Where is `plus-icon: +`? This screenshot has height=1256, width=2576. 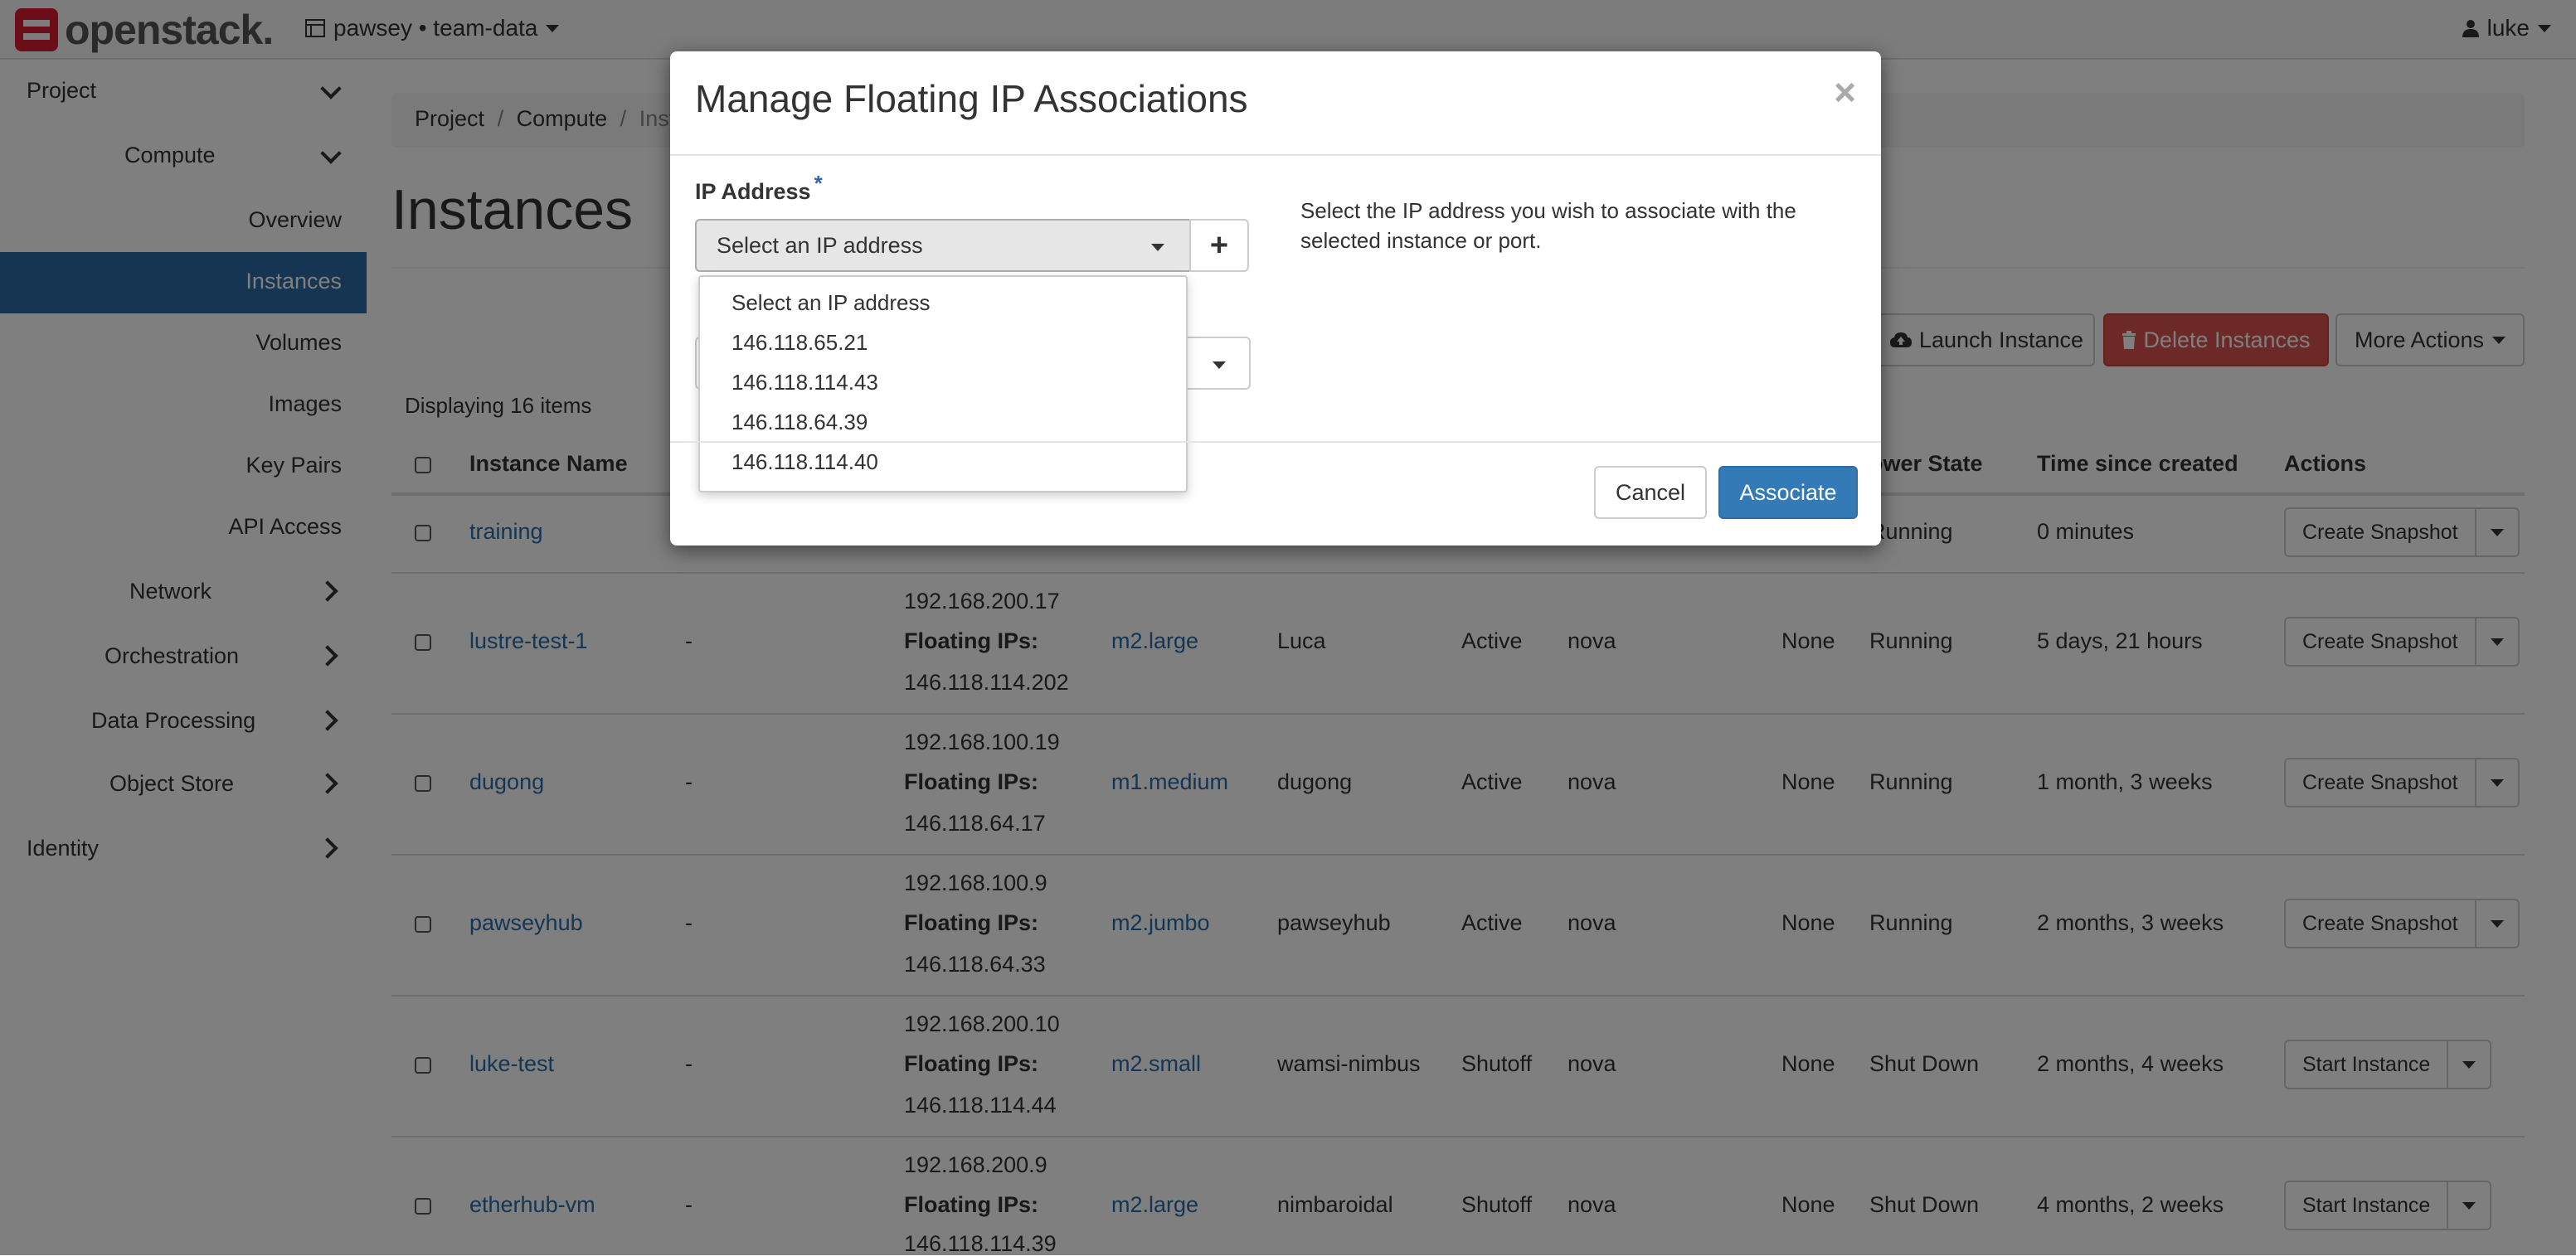 plus-icon: + is located at coordinates (1219, 245).